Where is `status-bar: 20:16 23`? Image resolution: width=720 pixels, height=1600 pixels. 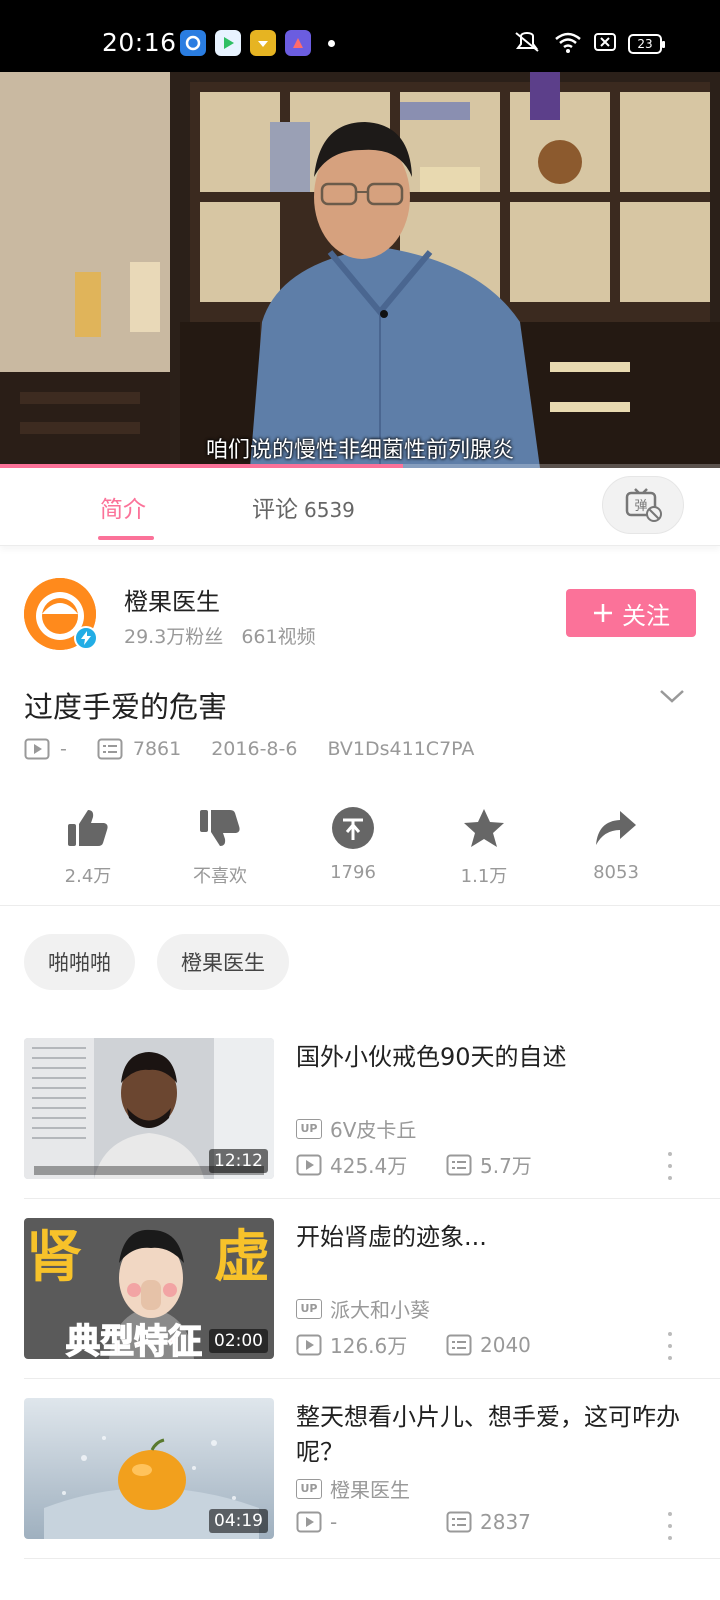
status-bar: 20:16 23 is located at coordinates (360, 36).